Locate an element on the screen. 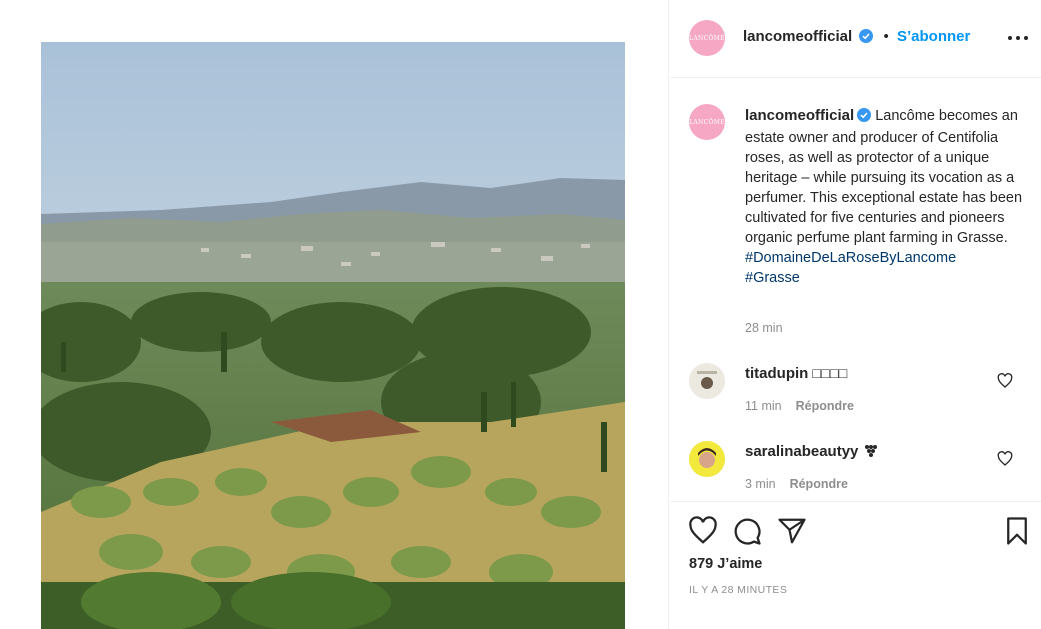 The height and width of the screenshot is (629, 1041). caption-author-avatar: LANCÔME is located at coordinates (707, 122).